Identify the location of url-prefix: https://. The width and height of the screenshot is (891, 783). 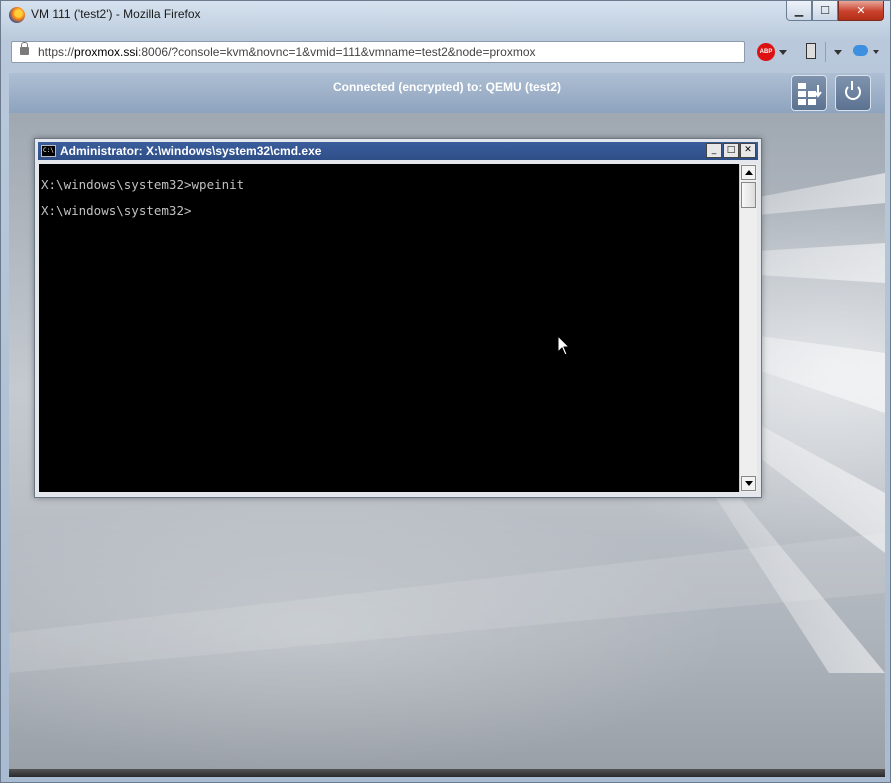
(56, 52).